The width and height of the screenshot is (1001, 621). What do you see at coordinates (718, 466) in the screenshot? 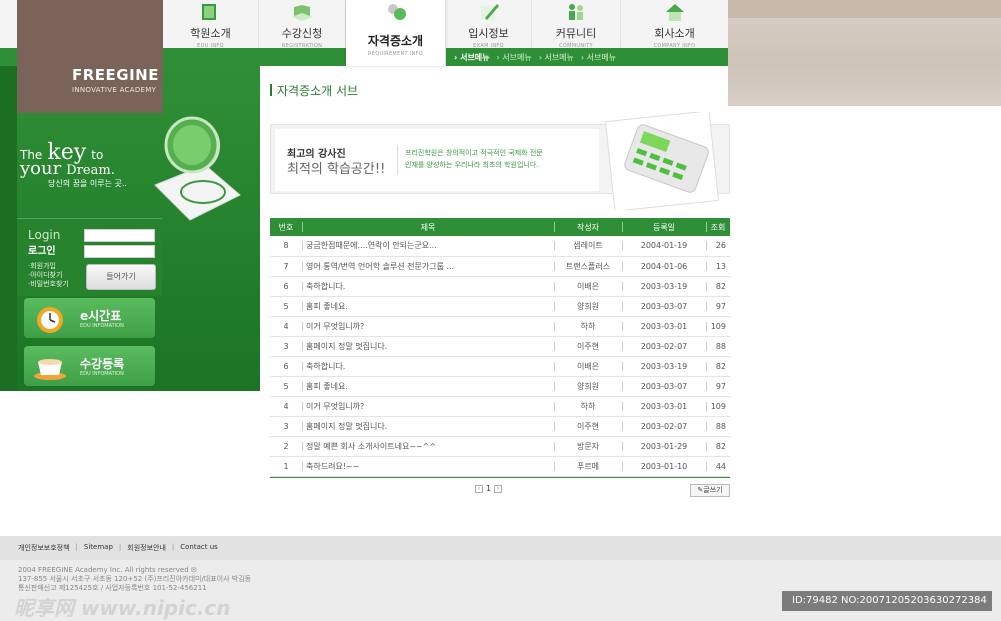
I see `post-views: 44` at bounding box center [718, 466].